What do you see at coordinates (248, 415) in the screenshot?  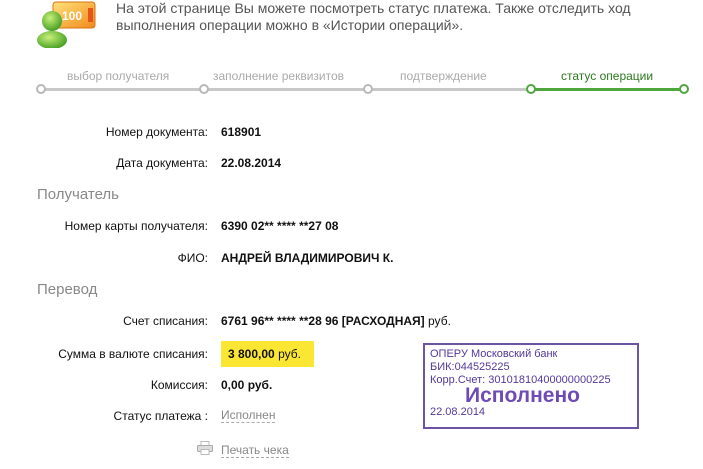 I see `payment-status-link: Исполнен` at bounding box center [248, 415].